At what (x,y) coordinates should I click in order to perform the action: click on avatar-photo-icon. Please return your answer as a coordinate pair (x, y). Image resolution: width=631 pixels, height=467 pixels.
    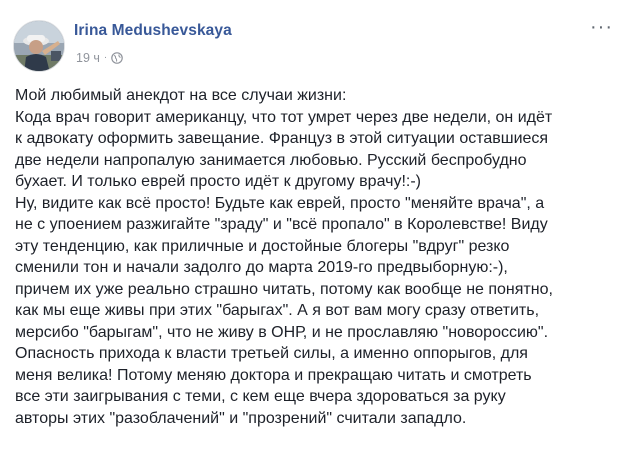
    Looking at the image, I should click on (39, 46).